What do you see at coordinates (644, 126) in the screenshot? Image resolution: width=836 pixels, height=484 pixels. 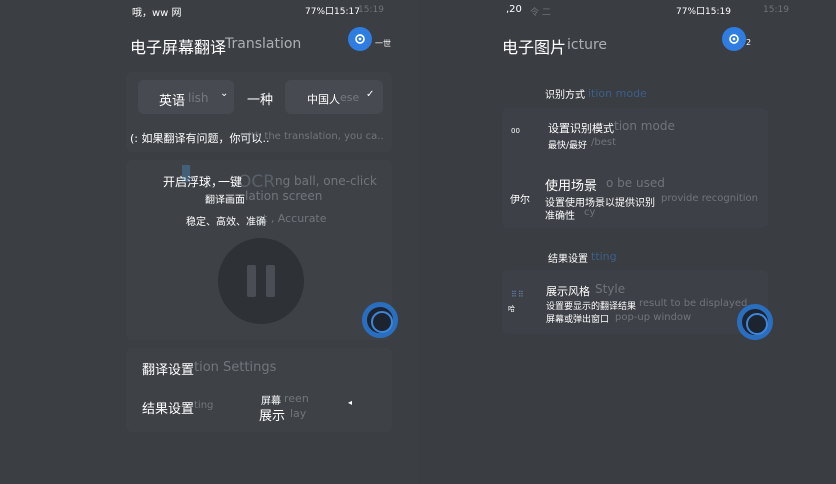 I see `mode-label-ghost: tion mode` at bounding box center [644, 126].